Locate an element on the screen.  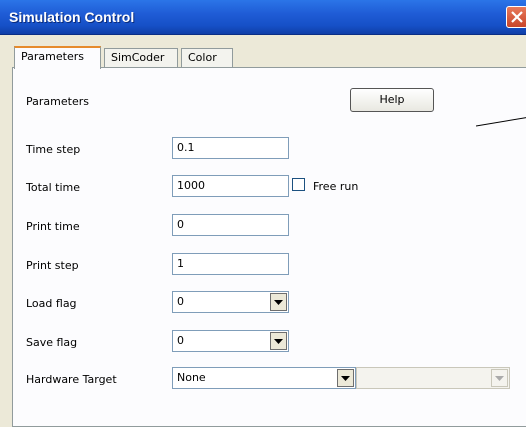
hardware-target-value: None is located at coordinates (191, 377).